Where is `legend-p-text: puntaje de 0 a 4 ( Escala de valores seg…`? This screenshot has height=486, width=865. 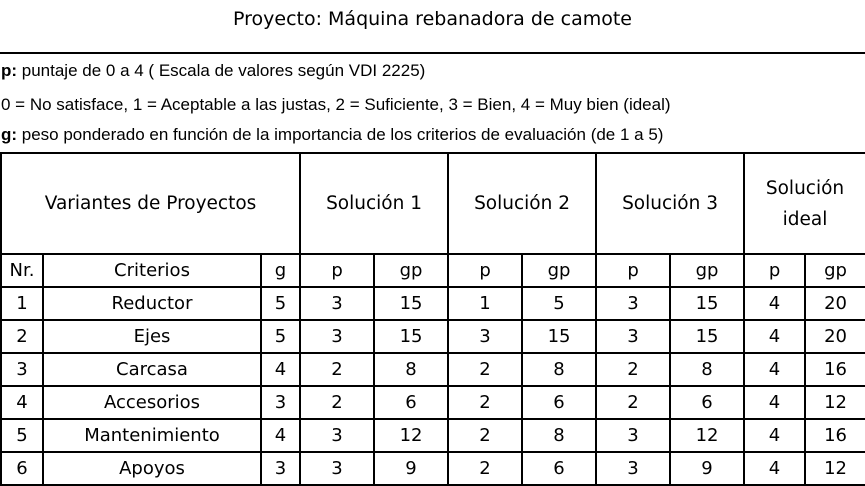
legend-p-text: puntaje de 0 a 4 ( Escala de valores seg… is located at coordinates (221, 70).